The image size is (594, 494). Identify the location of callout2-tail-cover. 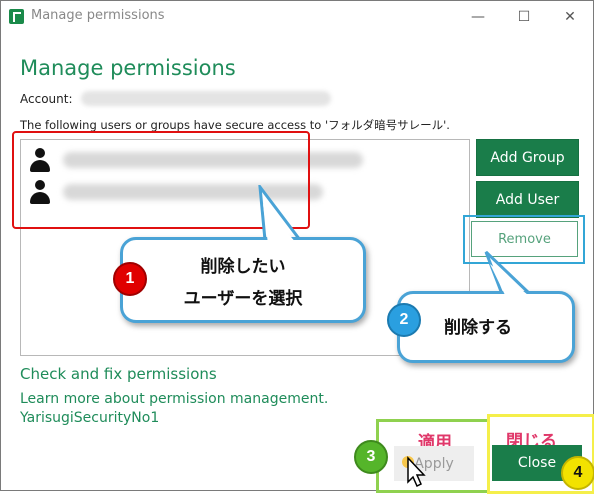
(509, 279).